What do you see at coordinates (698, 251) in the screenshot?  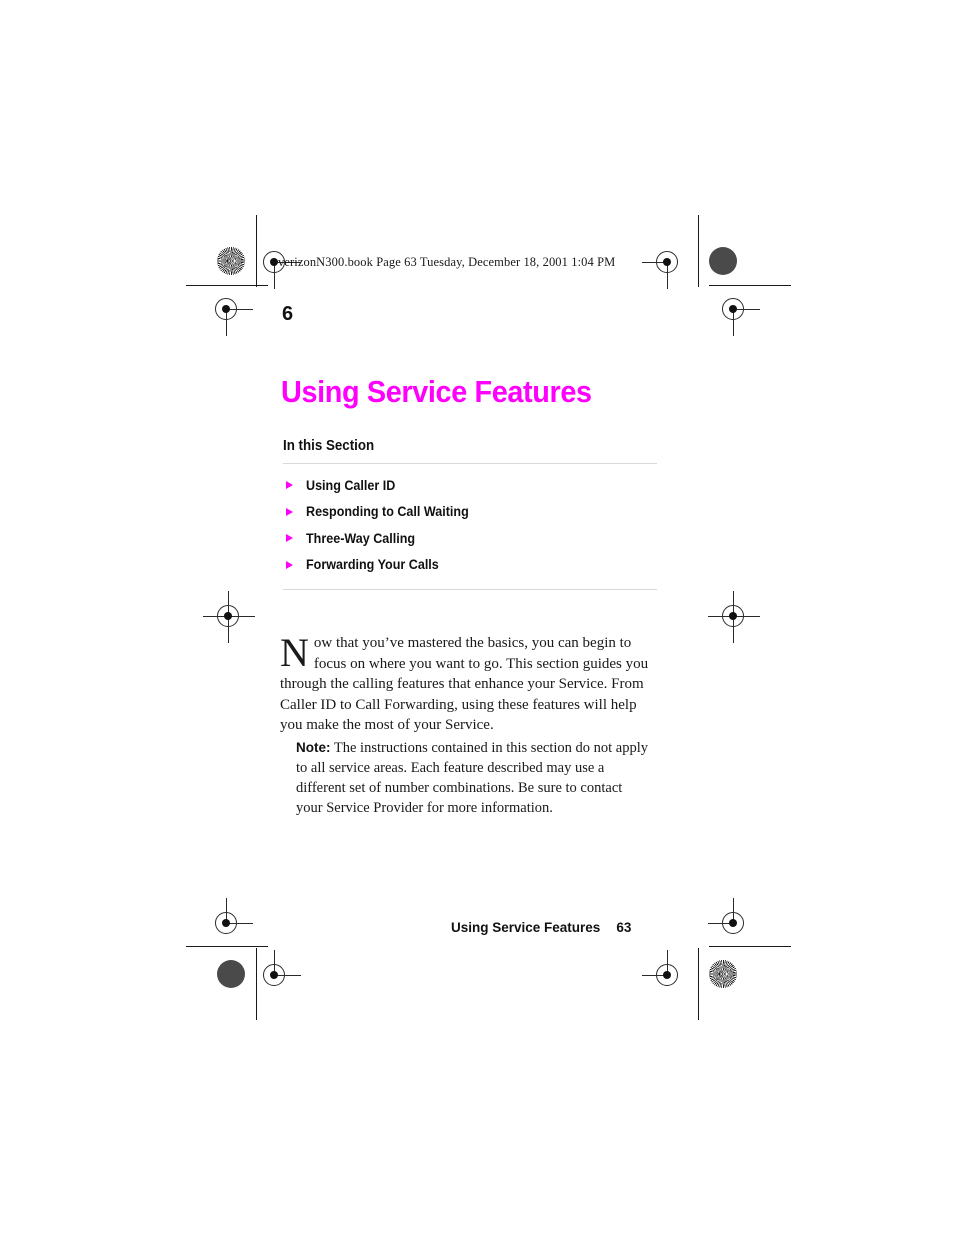 I see `crop-mark-top-right-vertical` at bounding box center [698, 251].